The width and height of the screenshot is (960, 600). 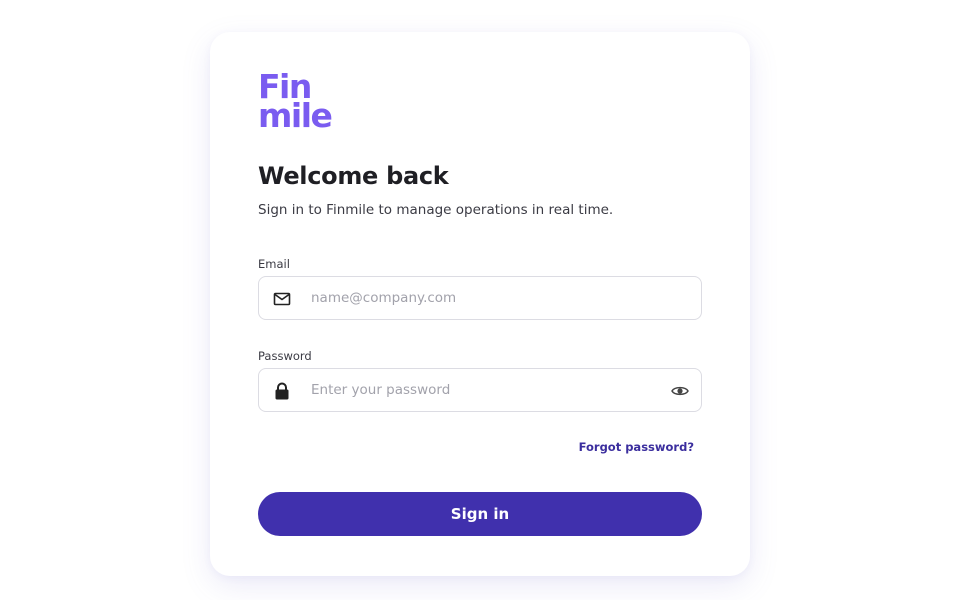 I want to click on lock-icon, so click(x=282, y=391).